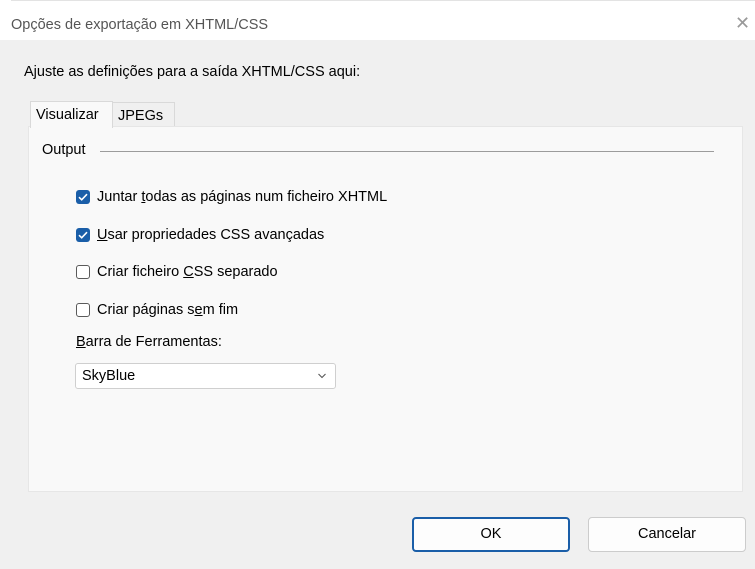 The height and width of the screenshot is (569, 755). What do you see at coordinates (383, 0) in the screenshot?
I see `title-bar-top-border` at bounding box center [383, 0].